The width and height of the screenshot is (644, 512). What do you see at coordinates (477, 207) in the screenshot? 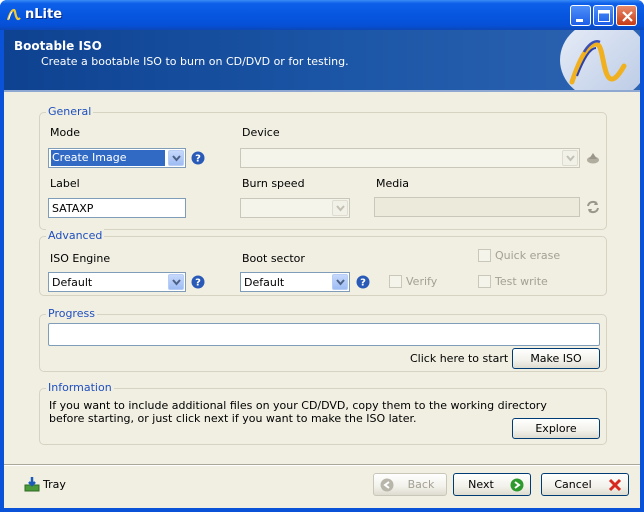
I see `media-field` at bounding box center [477, 207].